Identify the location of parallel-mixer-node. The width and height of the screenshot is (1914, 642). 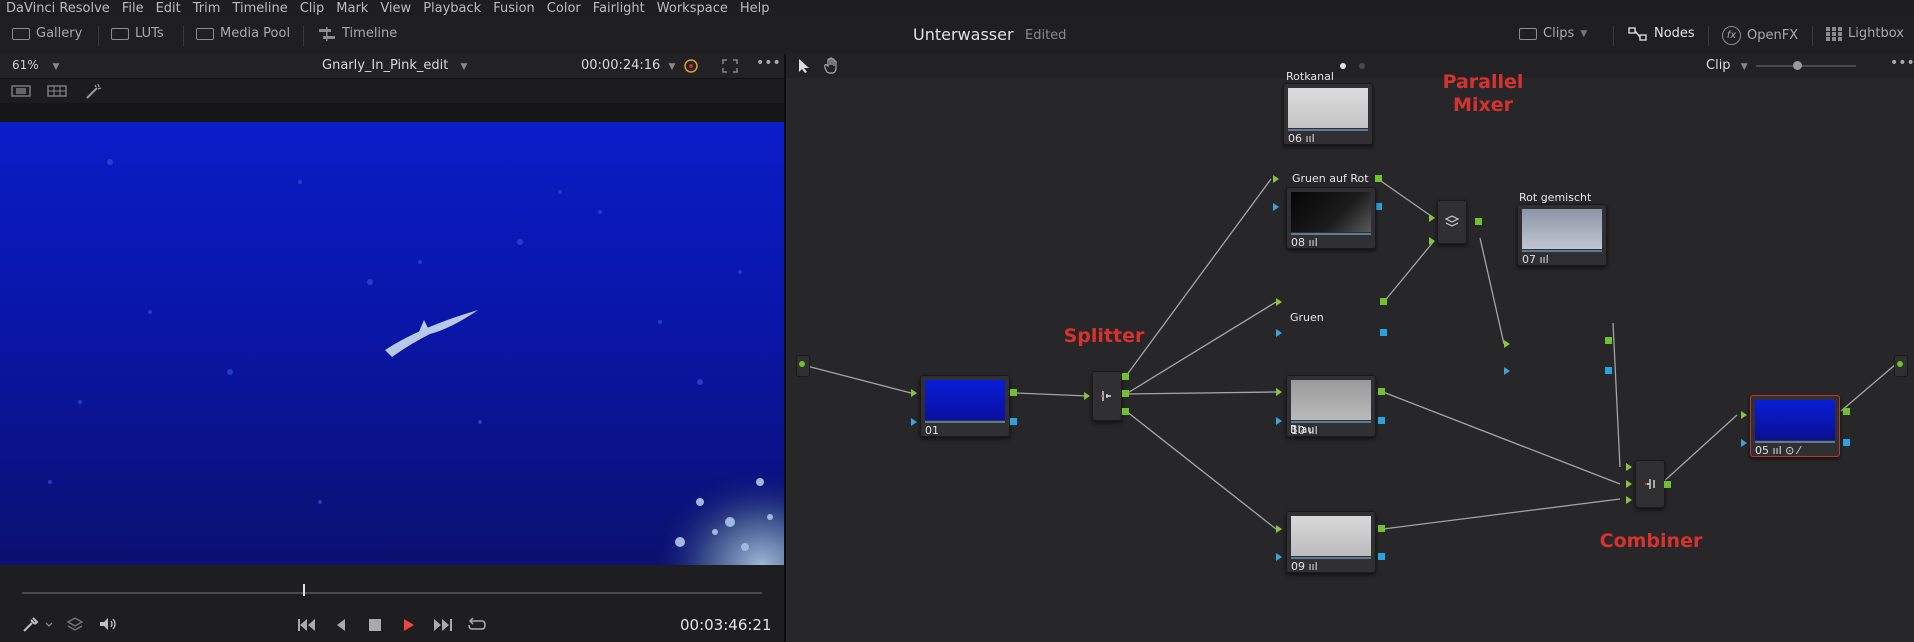
(1452, 222).